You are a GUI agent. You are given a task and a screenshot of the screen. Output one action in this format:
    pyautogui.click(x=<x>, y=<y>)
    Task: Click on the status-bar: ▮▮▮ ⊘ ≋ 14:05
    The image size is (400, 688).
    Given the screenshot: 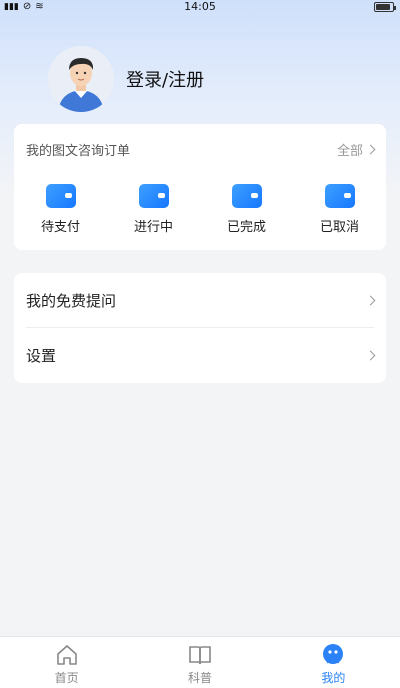 What is the action you would take?
    pyautogui.click(x=200, y=7)
    